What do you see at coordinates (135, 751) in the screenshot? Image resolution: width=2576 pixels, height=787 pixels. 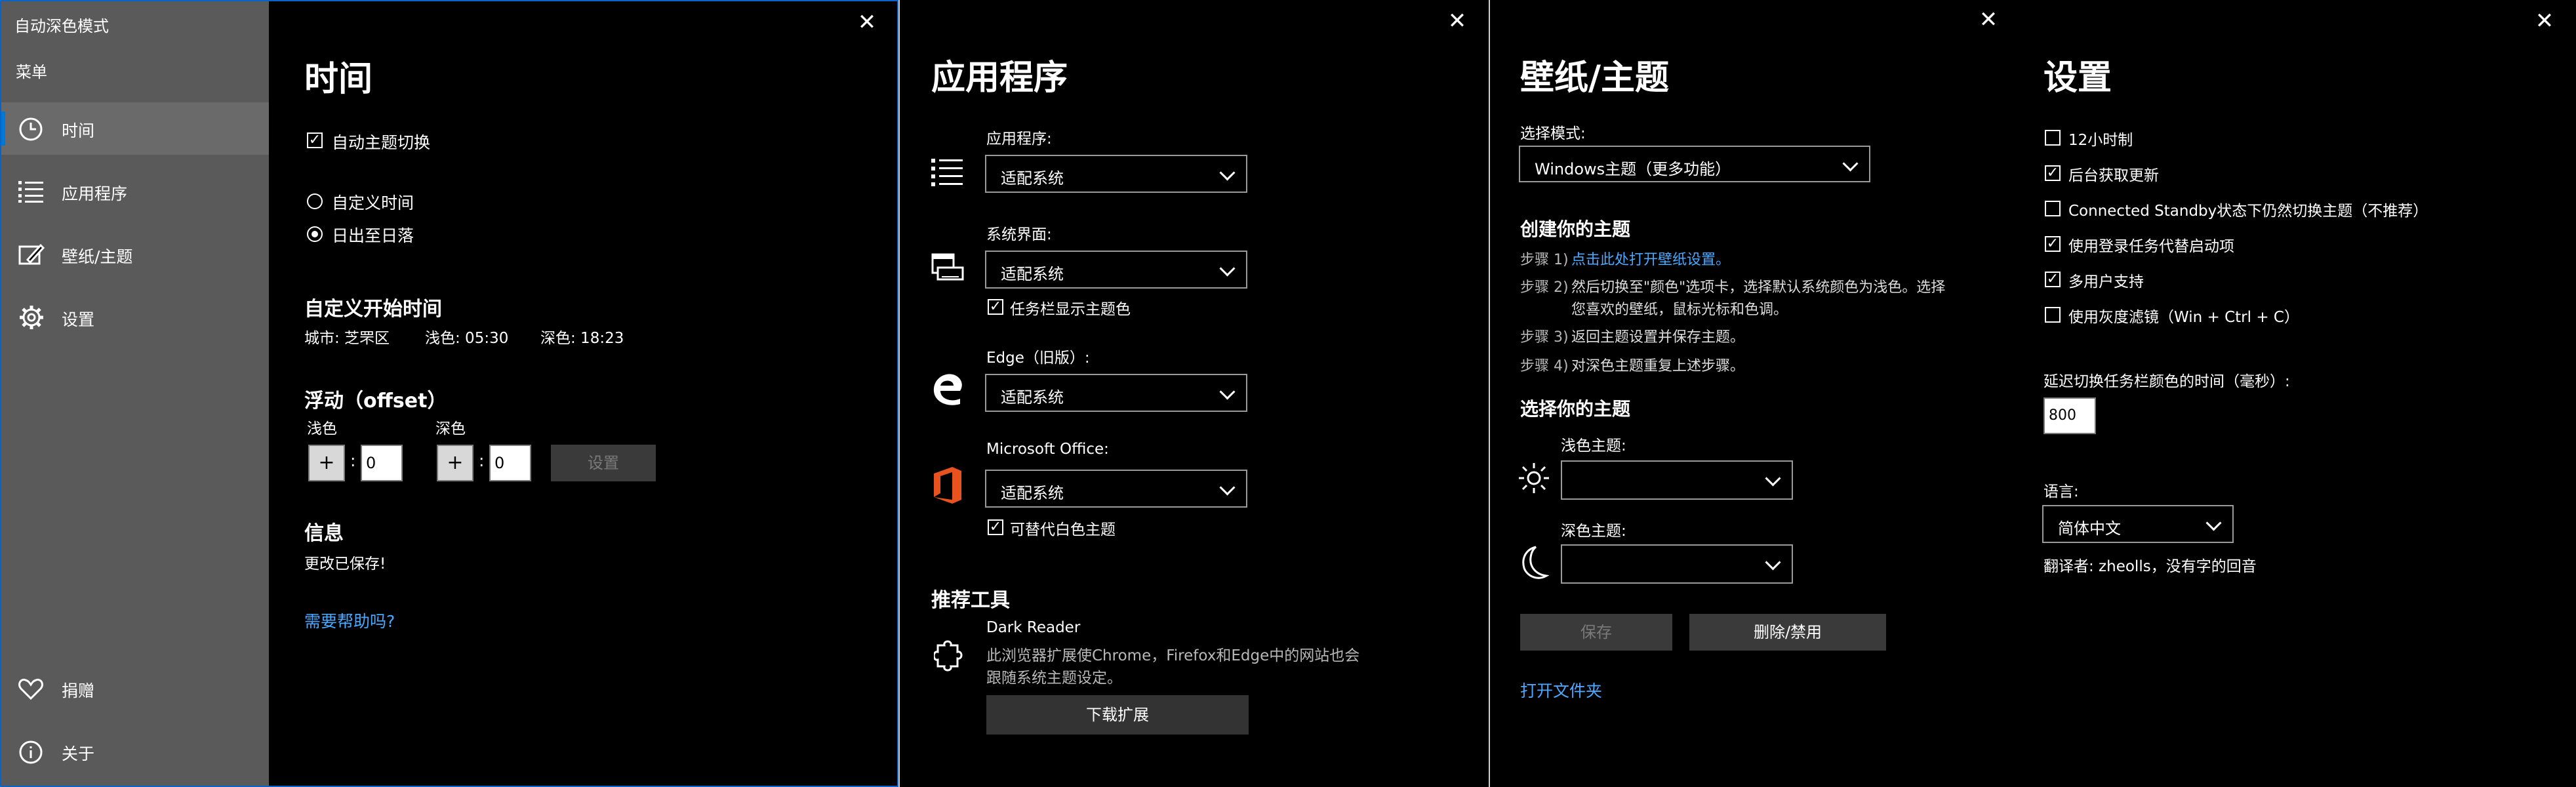 I see `sidebar-item-about: 关于` at bounding box center [135, 751].